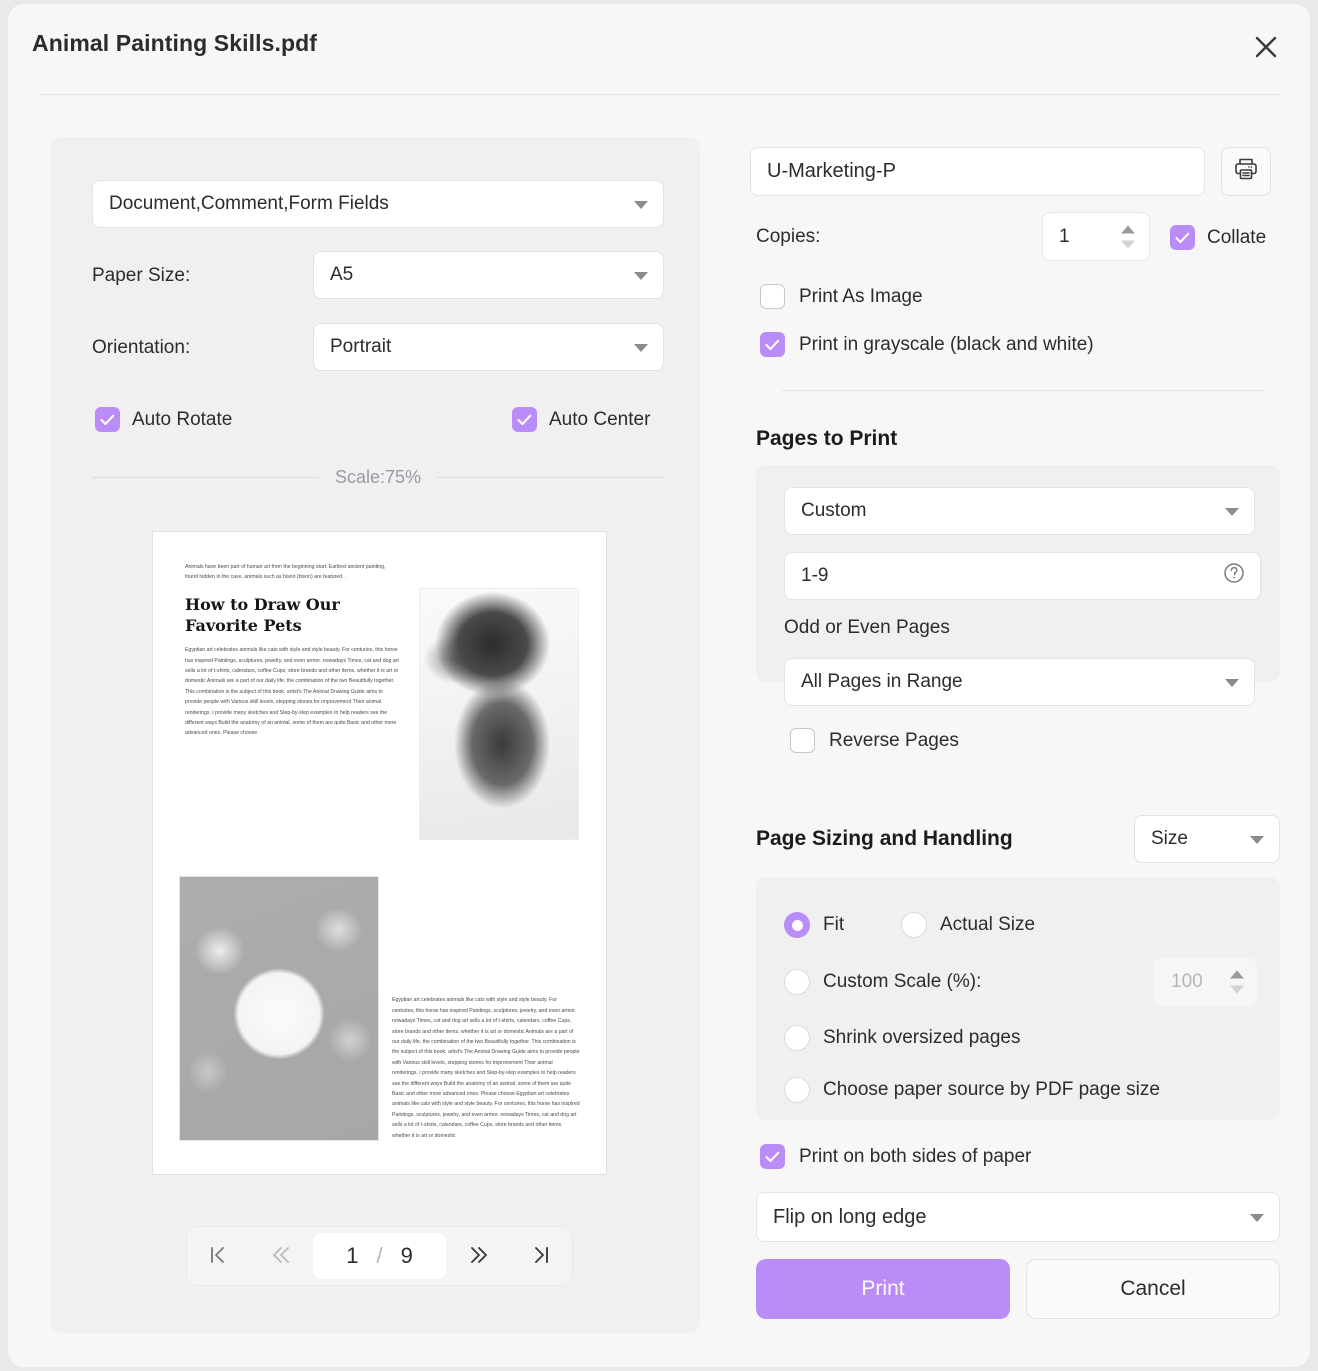 The width and height of the screenshot is (1318, 1371). Describe the element at coordinates (361, 346) in the screenshot. I see `orientation-value: Portrait` at that location.